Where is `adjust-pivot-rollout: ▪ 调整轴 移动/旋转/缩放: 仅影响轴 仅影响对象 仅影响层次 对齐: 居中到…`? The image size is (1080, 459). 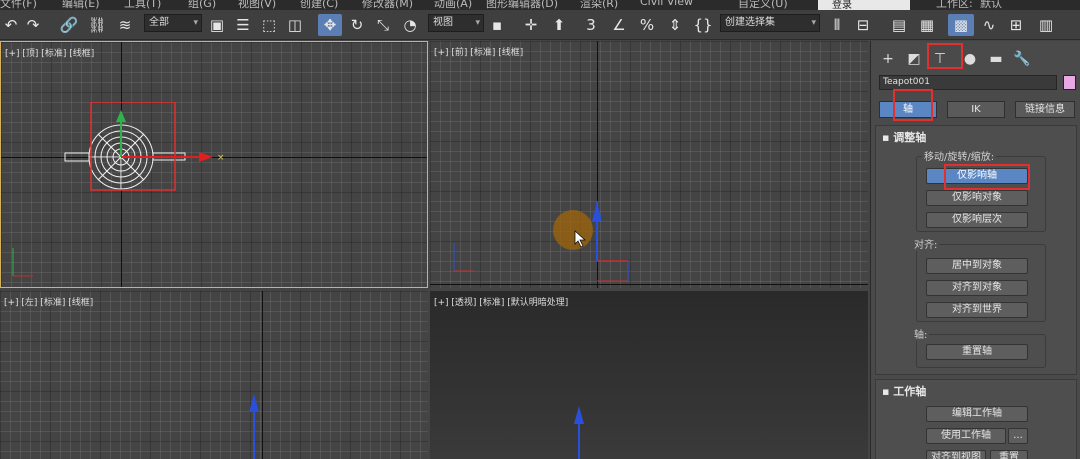 adjust-pivot-rollout: ▪ 调整轴 移动/旋转/缩放: 仅影响轴 仅影响对象 仅影响层次 对齐: 居中到… is located at coordinates (976, 250).